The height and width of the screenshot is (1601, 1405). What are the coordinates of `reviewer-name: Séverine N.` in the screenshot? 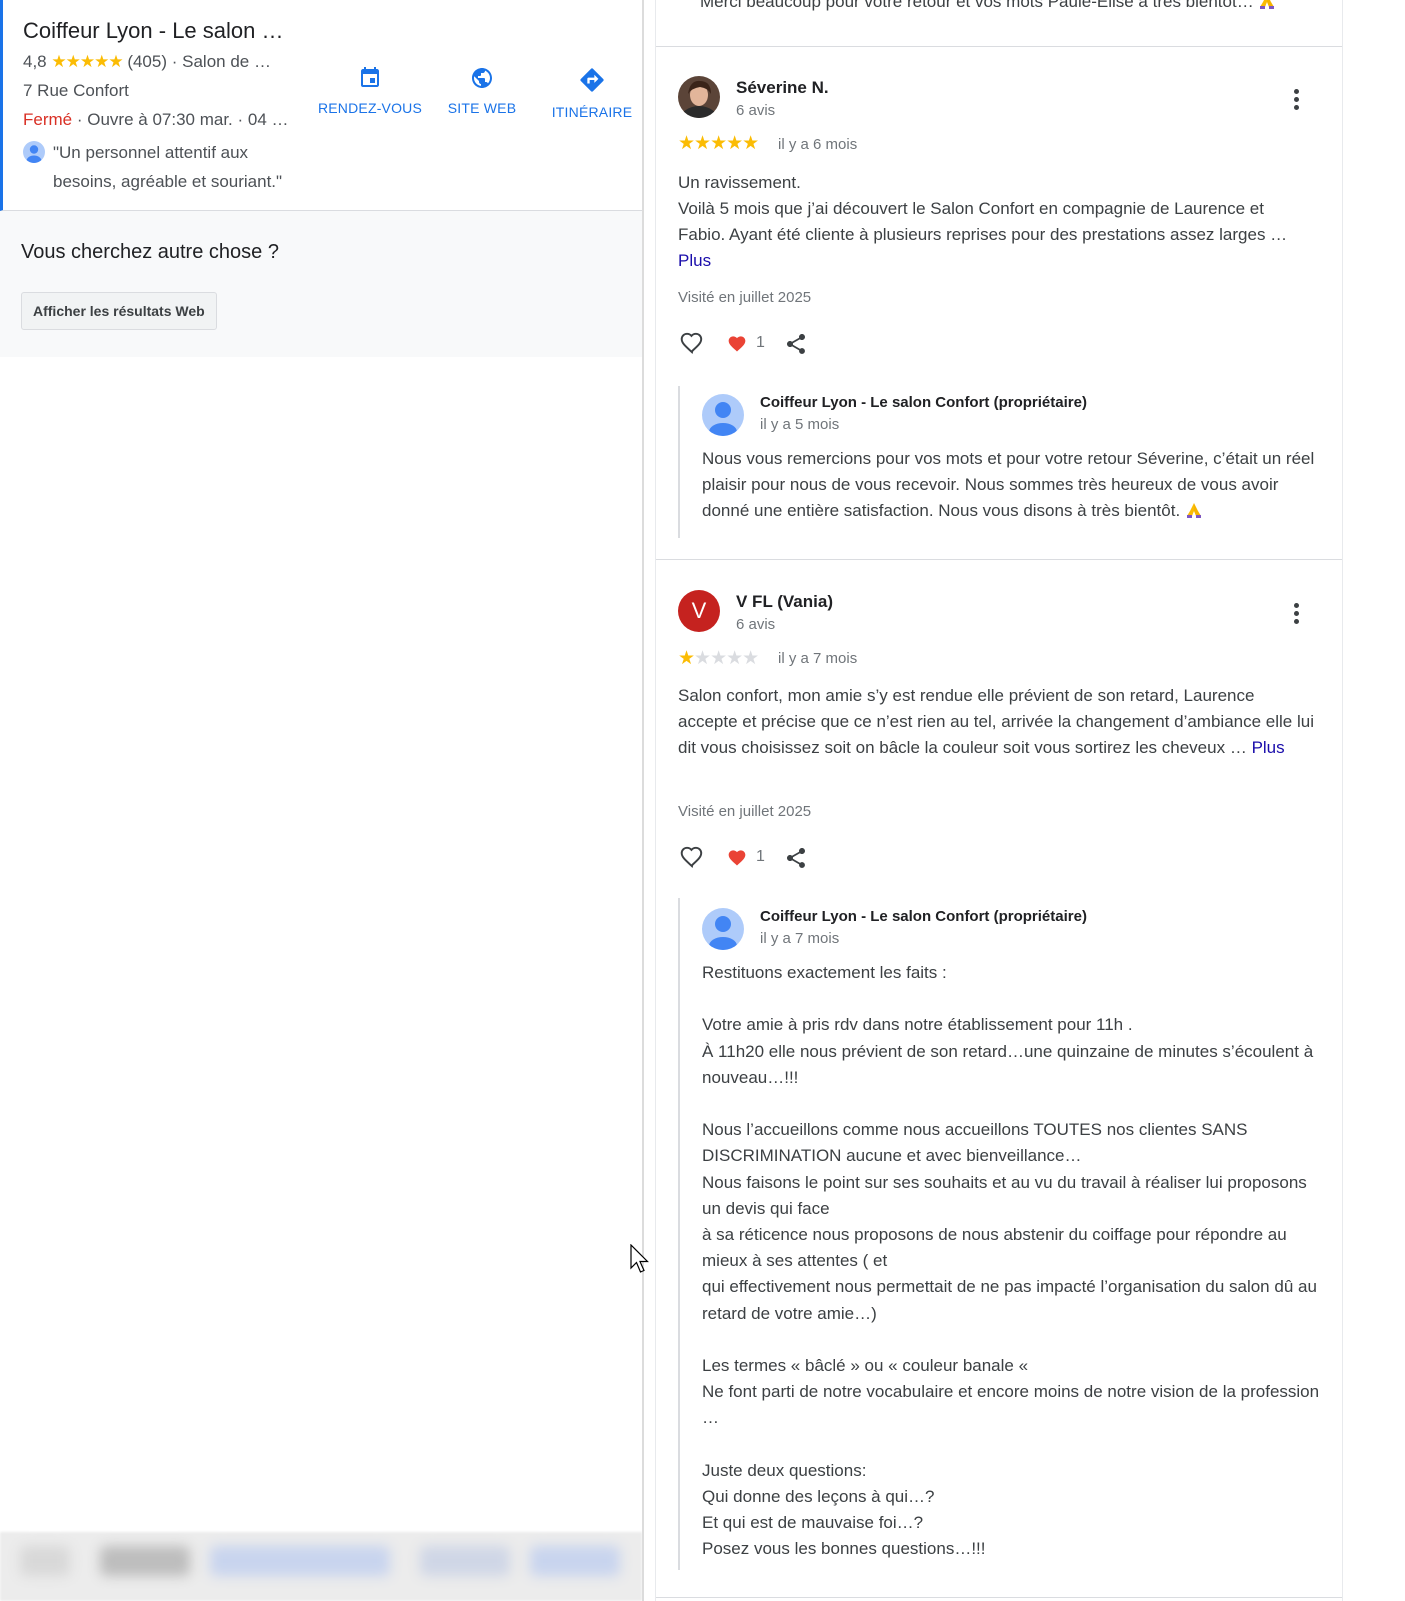 It's located at (782, 88).